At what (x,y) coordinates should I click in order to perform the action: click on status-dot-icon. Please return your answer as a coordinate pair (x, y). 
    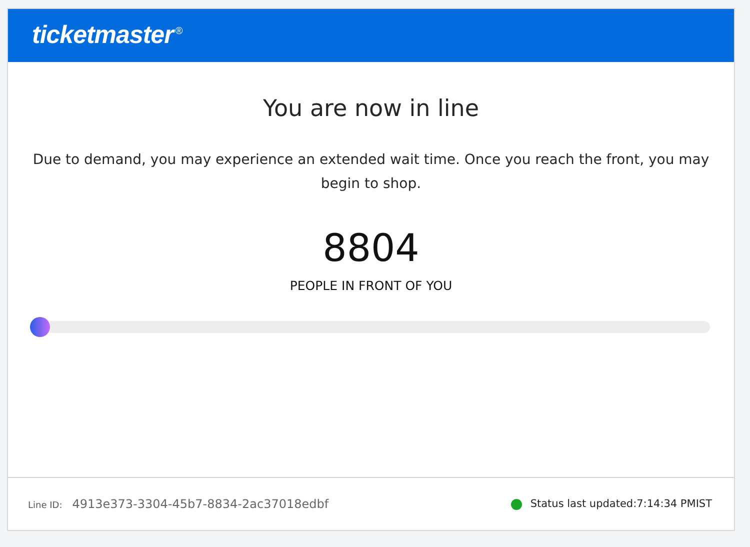
    Looking at the image, I should click on (516, 504).